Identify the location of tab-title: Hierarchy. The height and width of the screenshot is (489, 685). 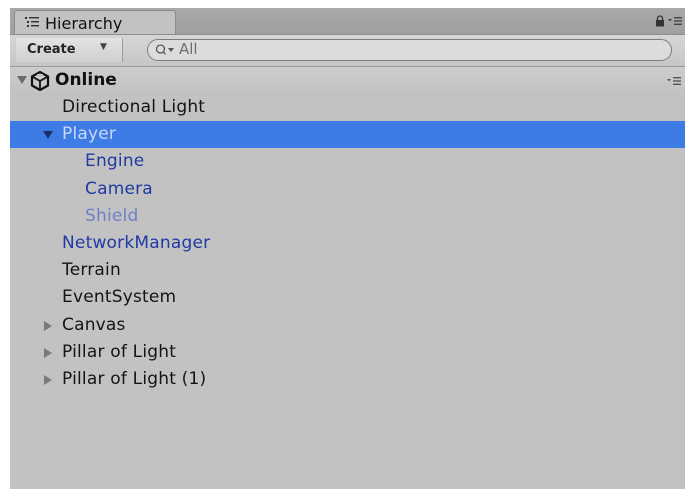
(84, 23).